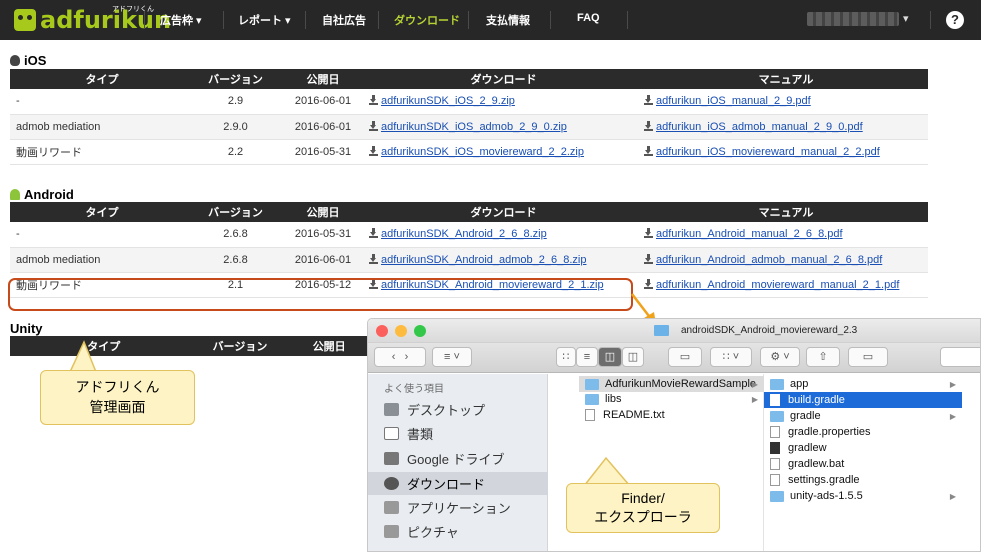 The width and height of the screenshot is (981, 552). What do you see at coordinates (566, 357) in the screenshot?
I see `icon-view-button: ∷` at bounding box center [566, 357].